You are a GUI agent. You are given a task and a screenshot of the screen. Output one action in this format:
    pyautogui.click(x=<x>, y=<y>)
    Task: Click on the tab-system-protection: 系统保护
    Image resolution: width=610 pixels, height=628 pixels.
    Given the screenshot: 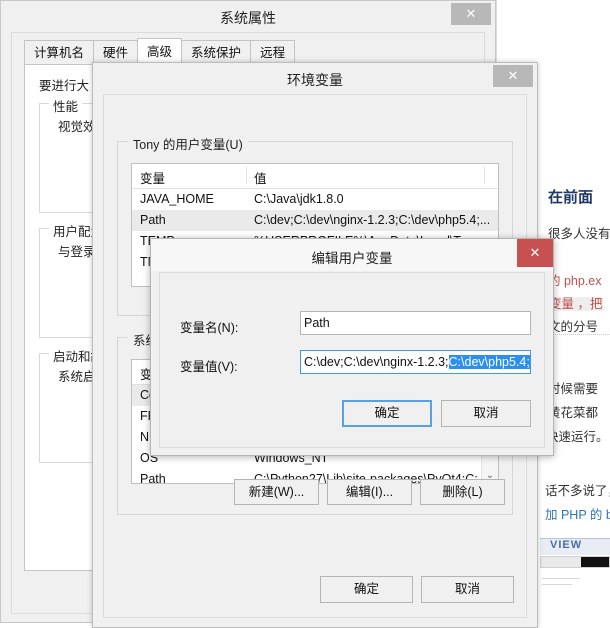 What is the action you would take?
    pyautogui.click(x=216, y=52)
    